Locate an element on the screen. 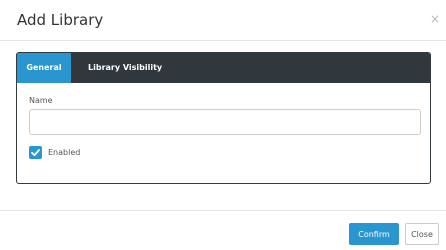  close-button: Close is located at coordinates (422, 234).